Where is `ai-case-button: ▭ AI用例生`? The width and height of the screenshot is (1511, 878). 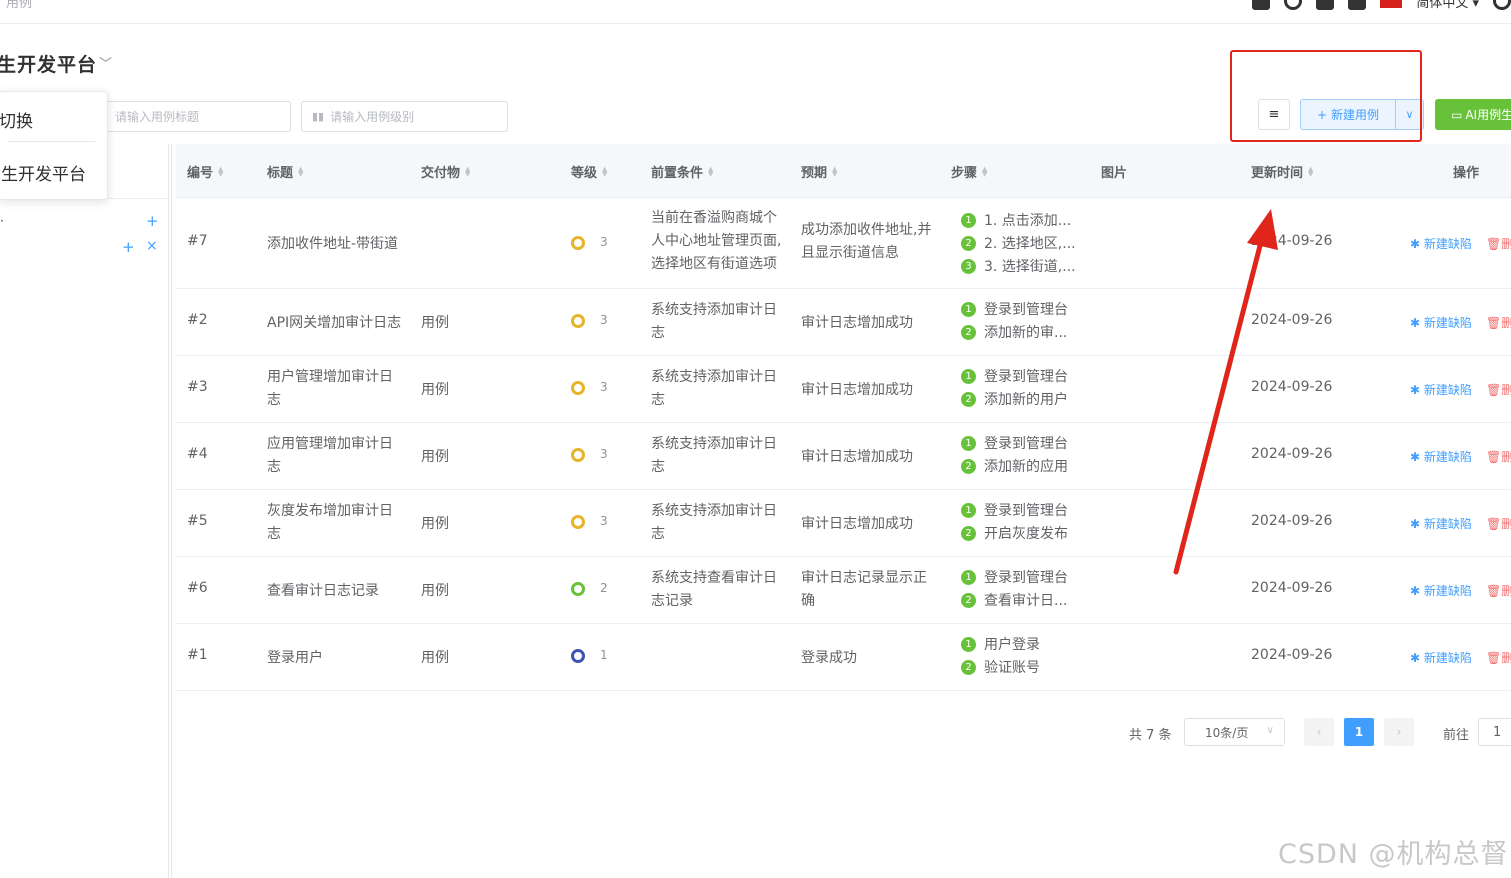 ai-case-button: ▭ AI用例生 is located at coordinates (1473, 114).